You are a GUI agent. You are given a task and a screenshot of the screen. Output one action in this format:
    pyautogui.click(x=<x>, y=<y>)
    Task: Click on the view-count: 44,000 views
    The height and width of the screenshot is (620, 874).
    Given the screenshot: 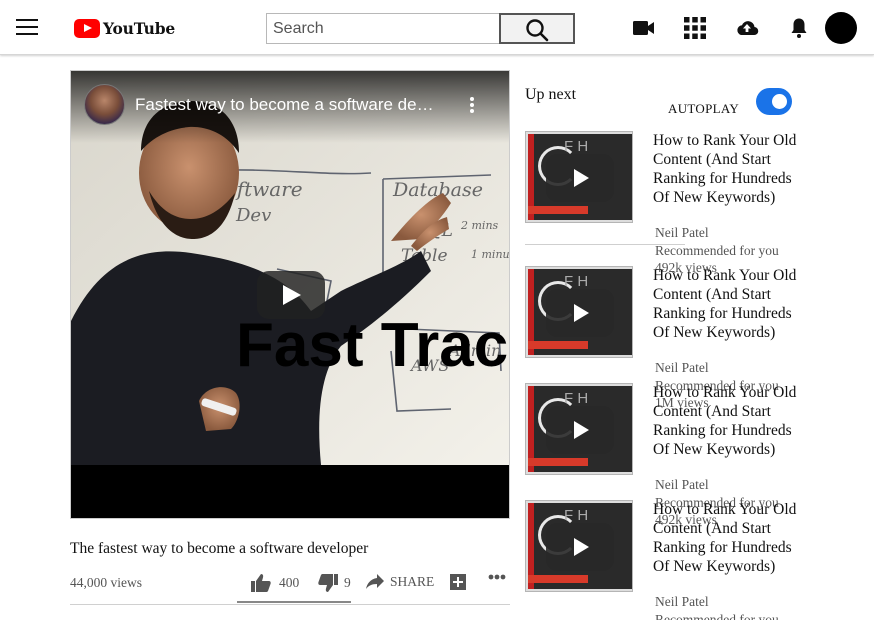 What is the action you would take?
    pyautogui.click(x=106, y=582)
    